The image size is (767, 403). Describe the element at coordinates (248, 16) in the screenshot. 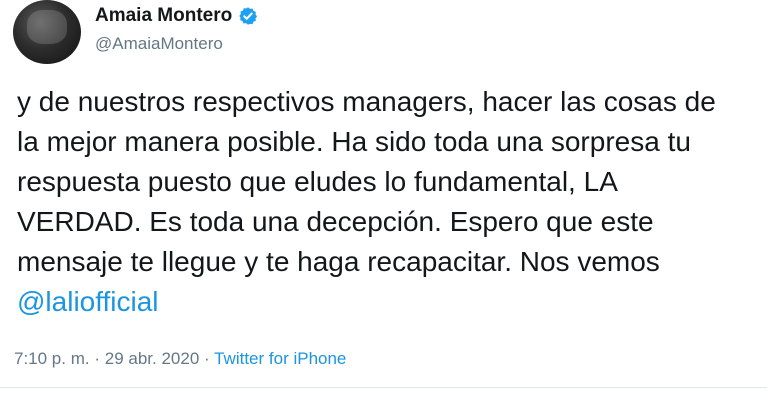

I see `verified-badge-icon` at that location.